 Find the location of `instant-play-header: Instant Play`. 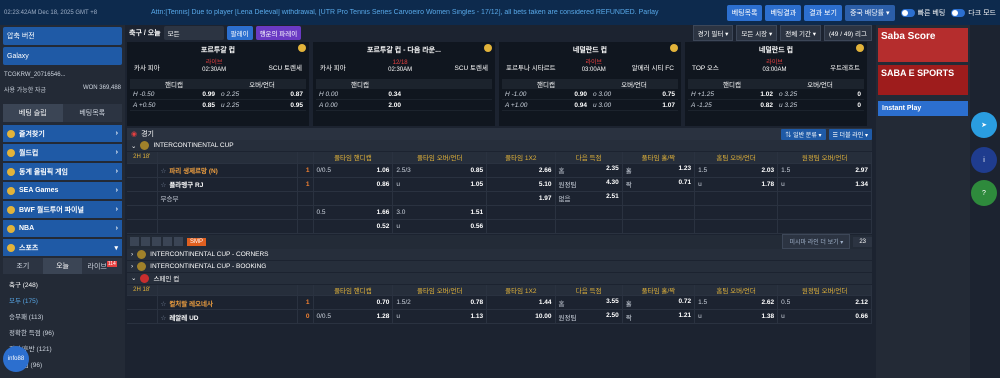

instant-play-header: Instant Play is located at coordinates (923, 108).